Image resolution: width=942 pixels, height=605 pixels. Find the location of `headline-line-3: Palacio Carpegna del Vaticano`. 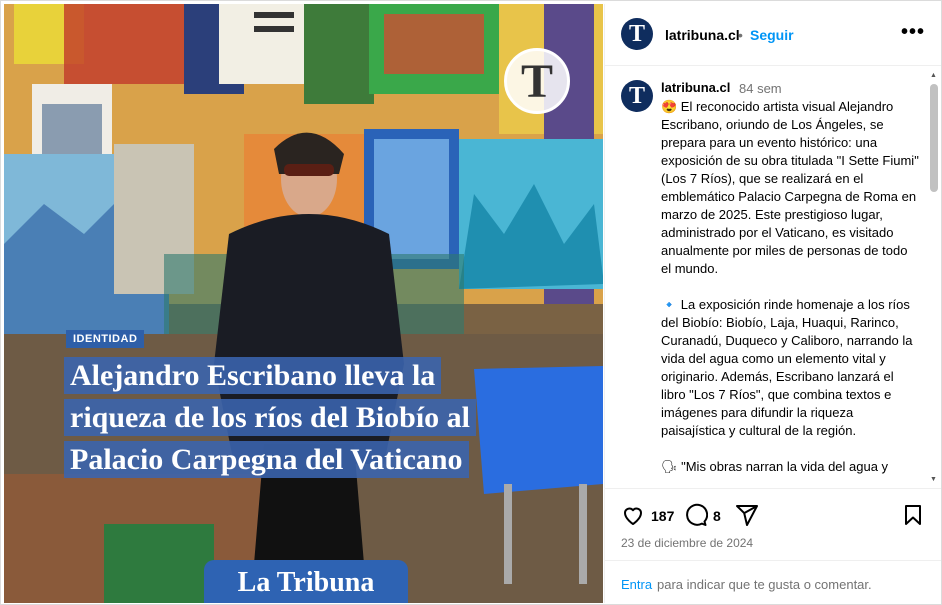

headline-line-3: Palacio Carpegna del Vaticano is located at coordinates (266, 459).